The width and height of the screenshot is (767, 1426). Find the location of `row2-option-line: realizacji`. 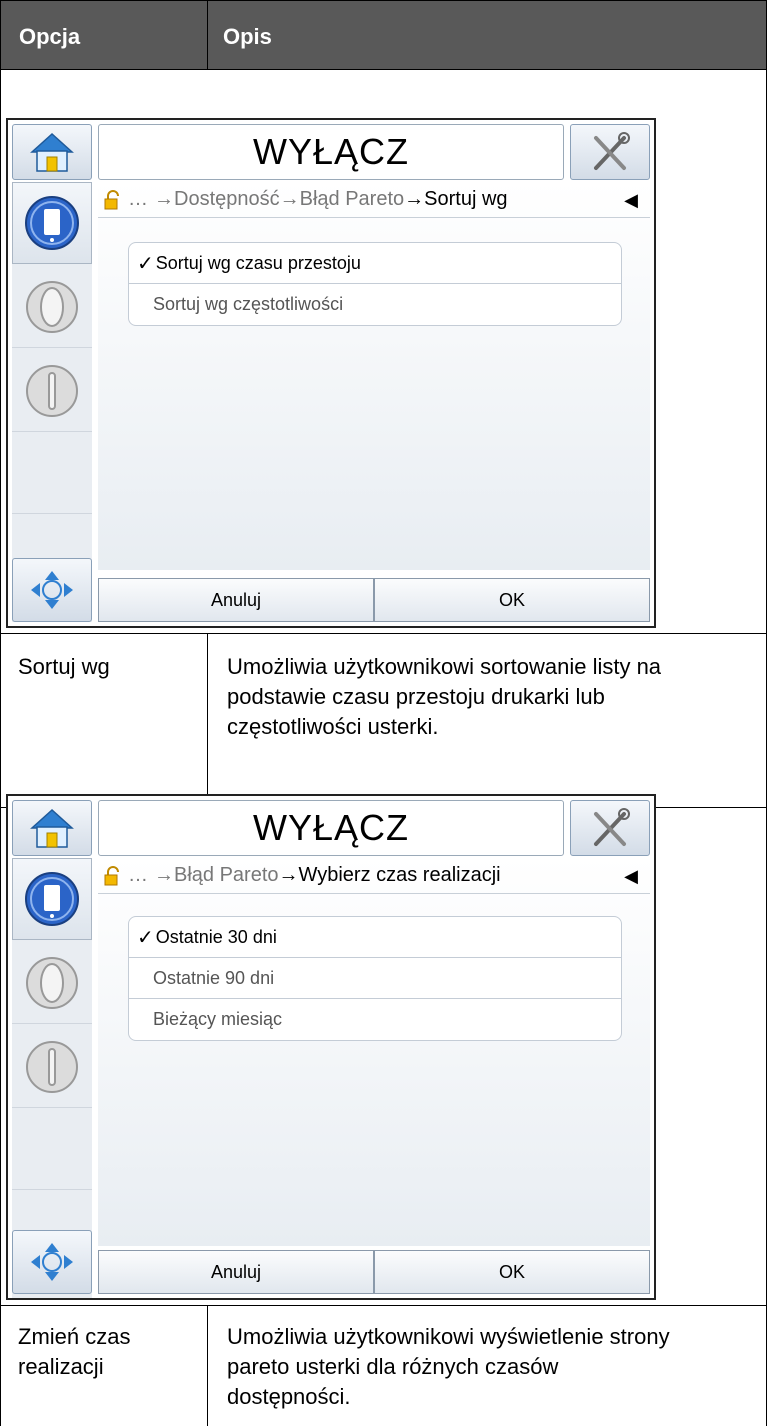

row2-option-line: realizacji is located at coordinates (61, 1366).